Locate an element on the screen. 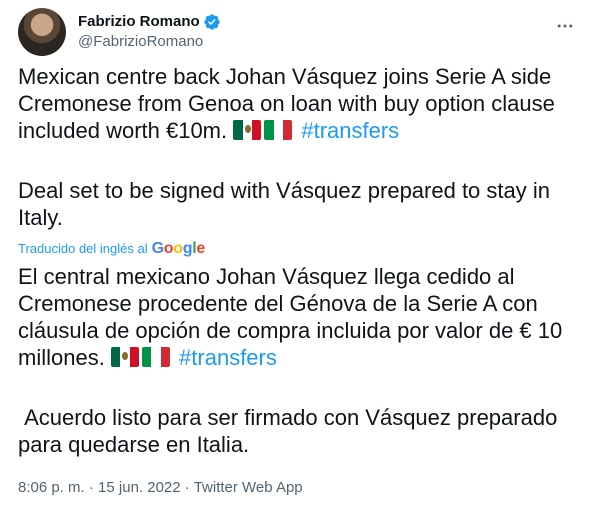  author-display-name: Fabrizio Romano is located at coordinates (139, 22).